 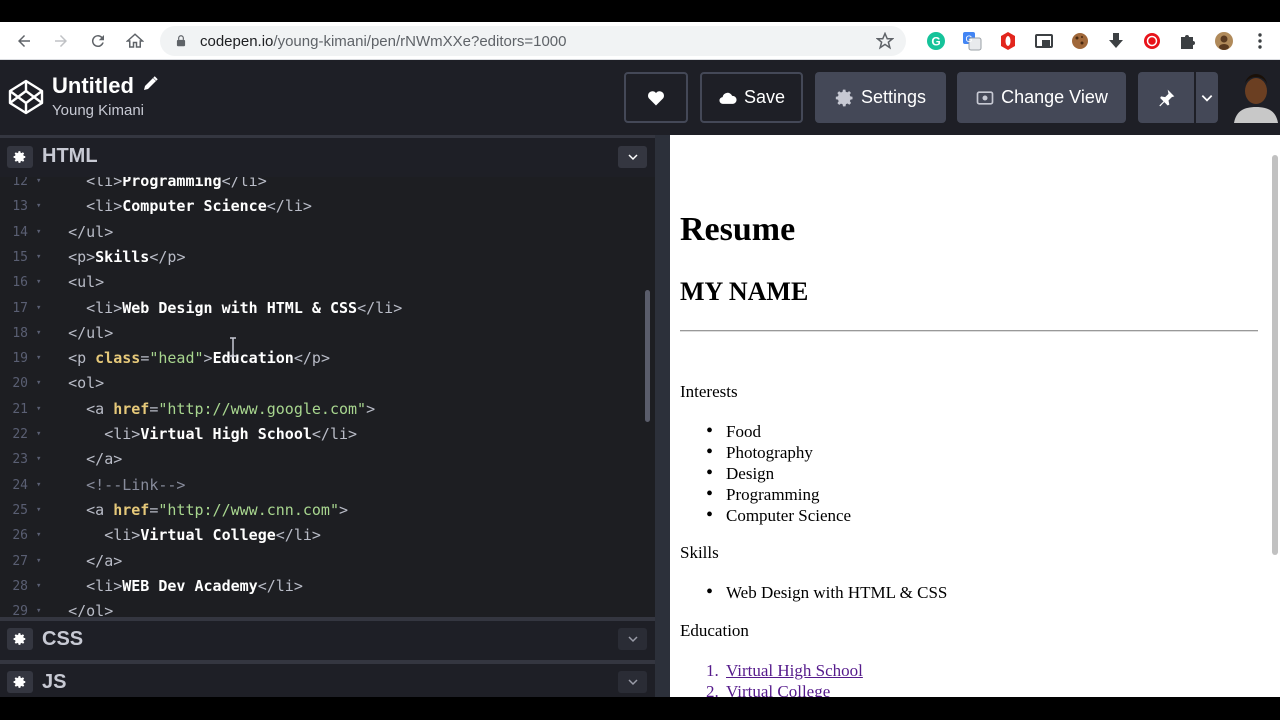 I want to click on code-line: 17 ▾ <li>Web Design with HTML & CSS</li>, so click(x=327, y=308).